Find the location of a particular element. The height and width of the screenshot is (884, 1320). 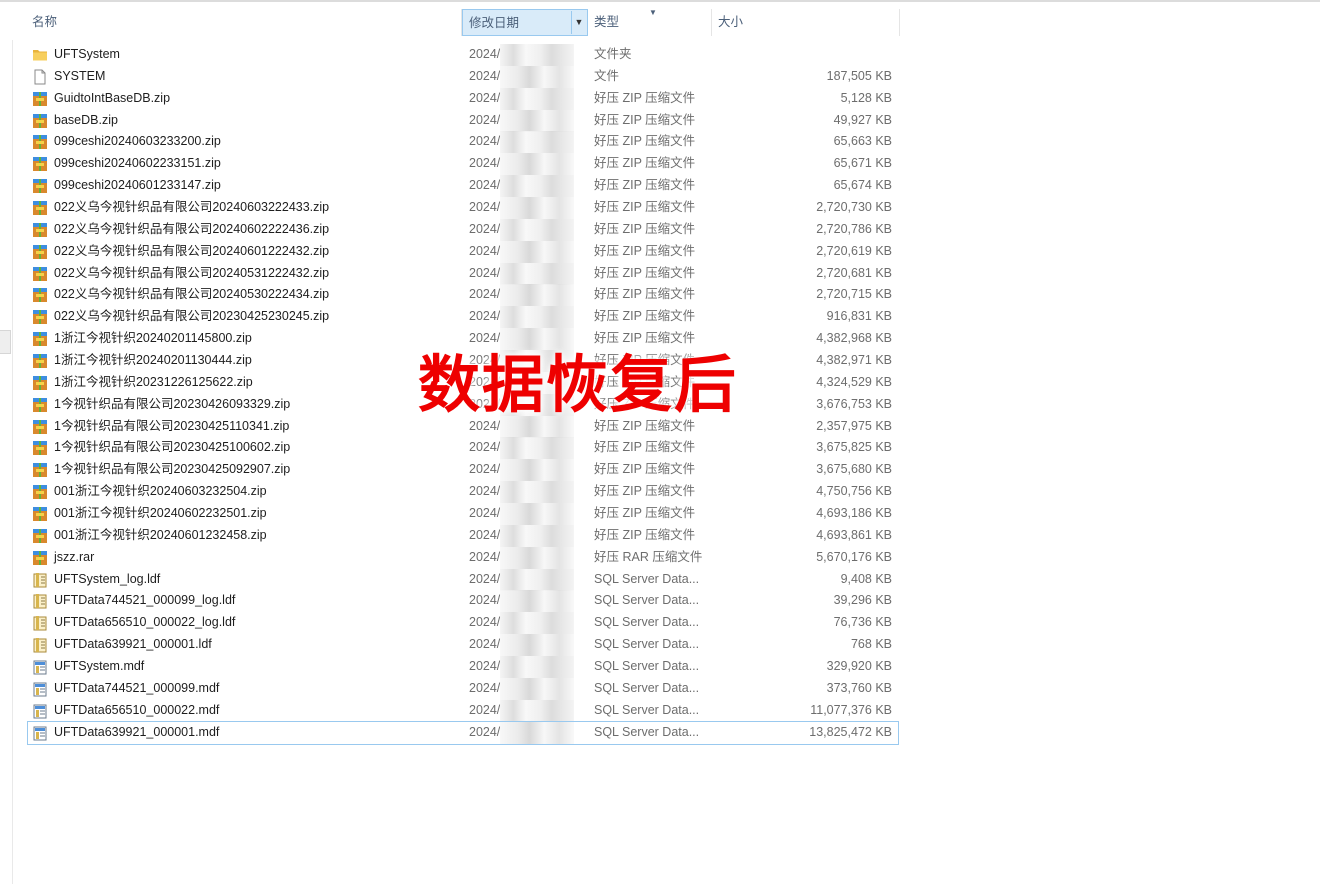

file-name: 022义乌今视针织品有限公司20240602222436.zip is located at coordinates (192, 228).